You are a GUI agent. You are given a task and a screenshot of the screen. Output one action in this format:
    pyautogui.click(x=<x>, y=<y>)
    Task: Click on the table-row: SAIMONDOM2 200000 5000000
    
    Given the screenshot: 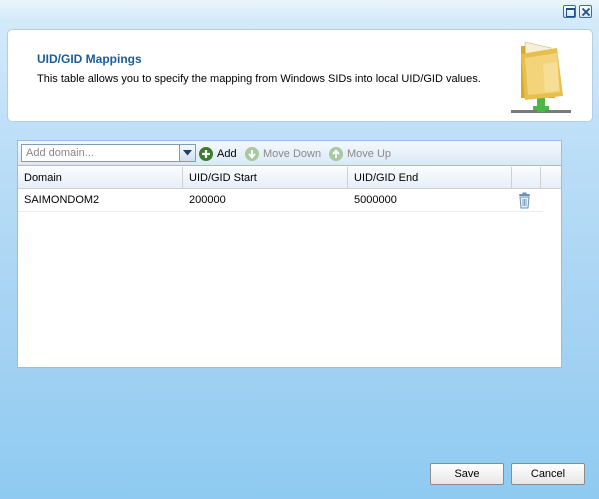 What is the action you would take?
    pyautogui.click(x=280, y=200)
    